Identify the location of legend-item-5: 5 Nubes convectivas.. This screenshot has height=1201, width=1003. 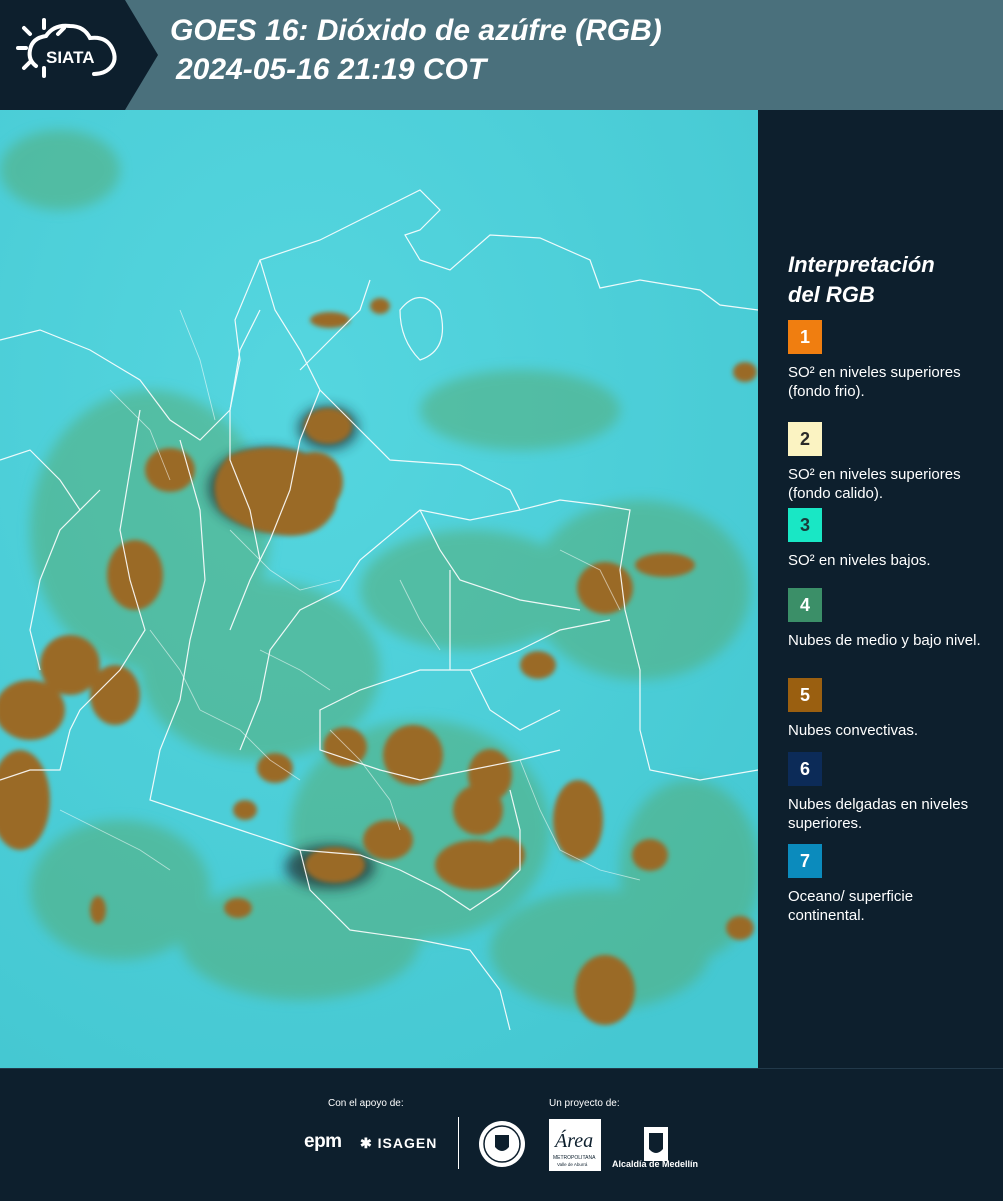
(888, 709).